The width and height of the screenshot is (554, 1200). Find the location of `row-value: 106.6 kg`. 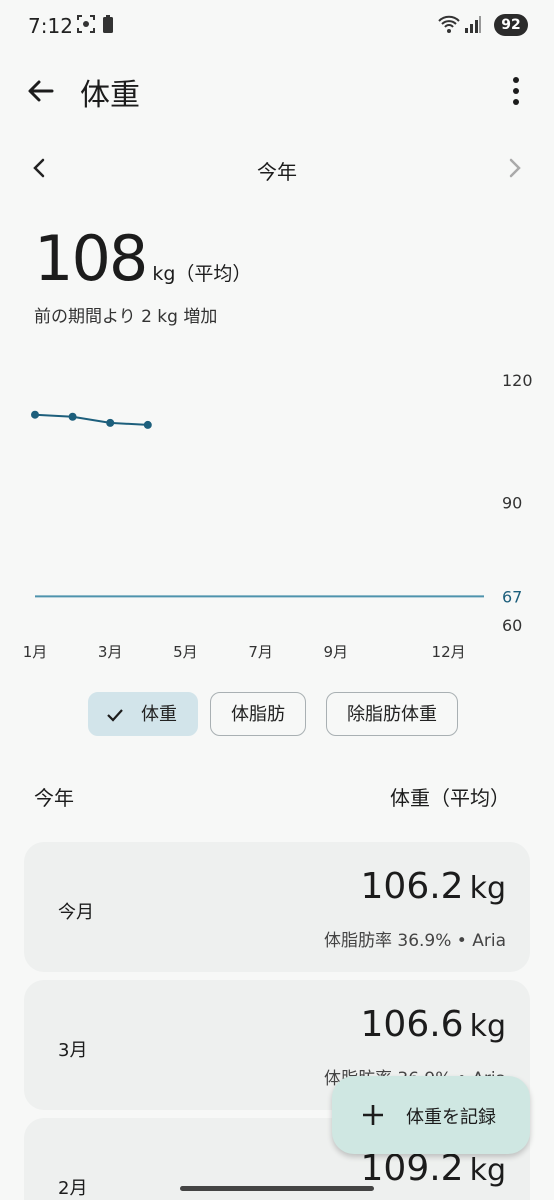

row-value: 106.6 kg is located at coordinates (433, 1024).